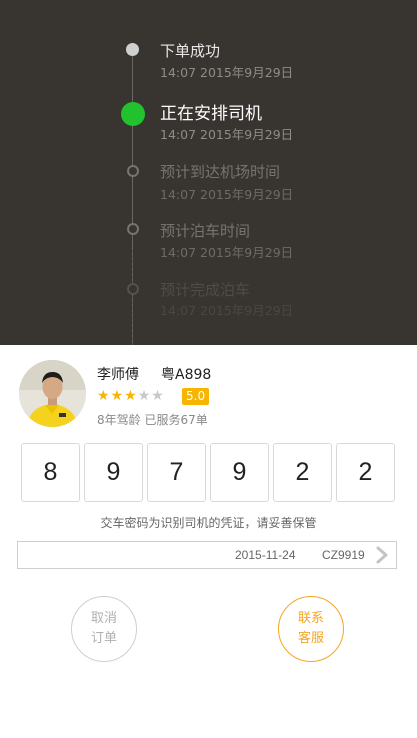  Describe the element at coordinates (186, 375) in the screenshot. I see `license-plate: 粤A898` at that location.